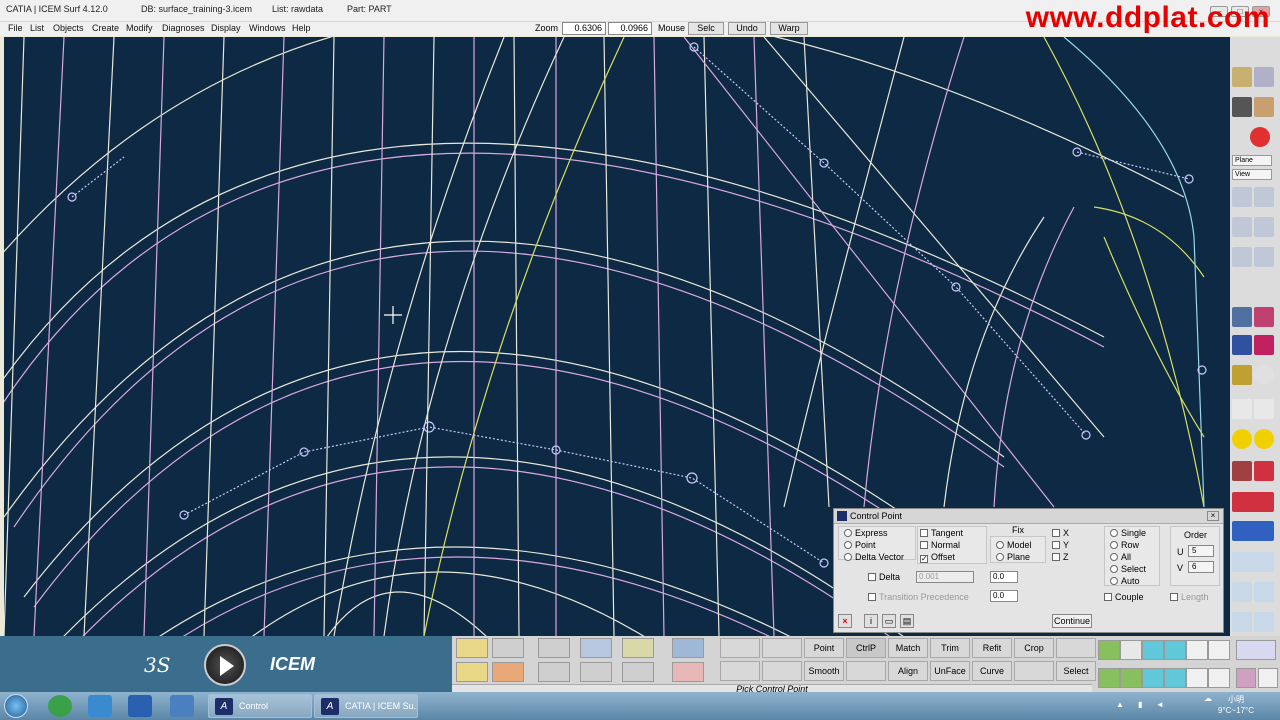 Image resolution: width=1280 pixels, height=720 pixels. What do you see at coordinates (1131, 650) in the screenshot?
I see `arrow-icon` at bounding box center [1131, 650].